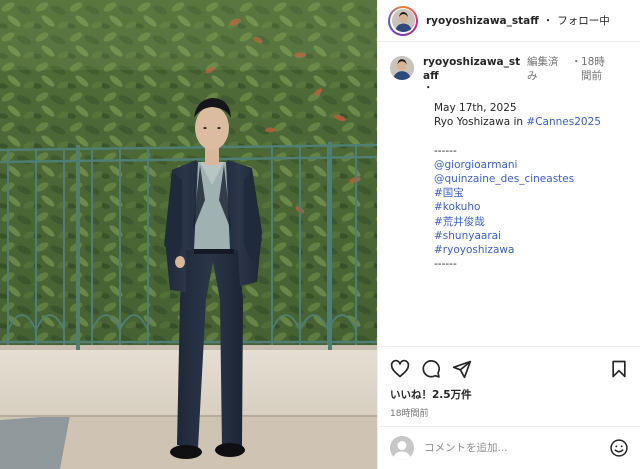 This screenshot has width=640, height=469. Describe the element at coordinates (516, 448) in the screenshot. I see `comment-input` at that location.